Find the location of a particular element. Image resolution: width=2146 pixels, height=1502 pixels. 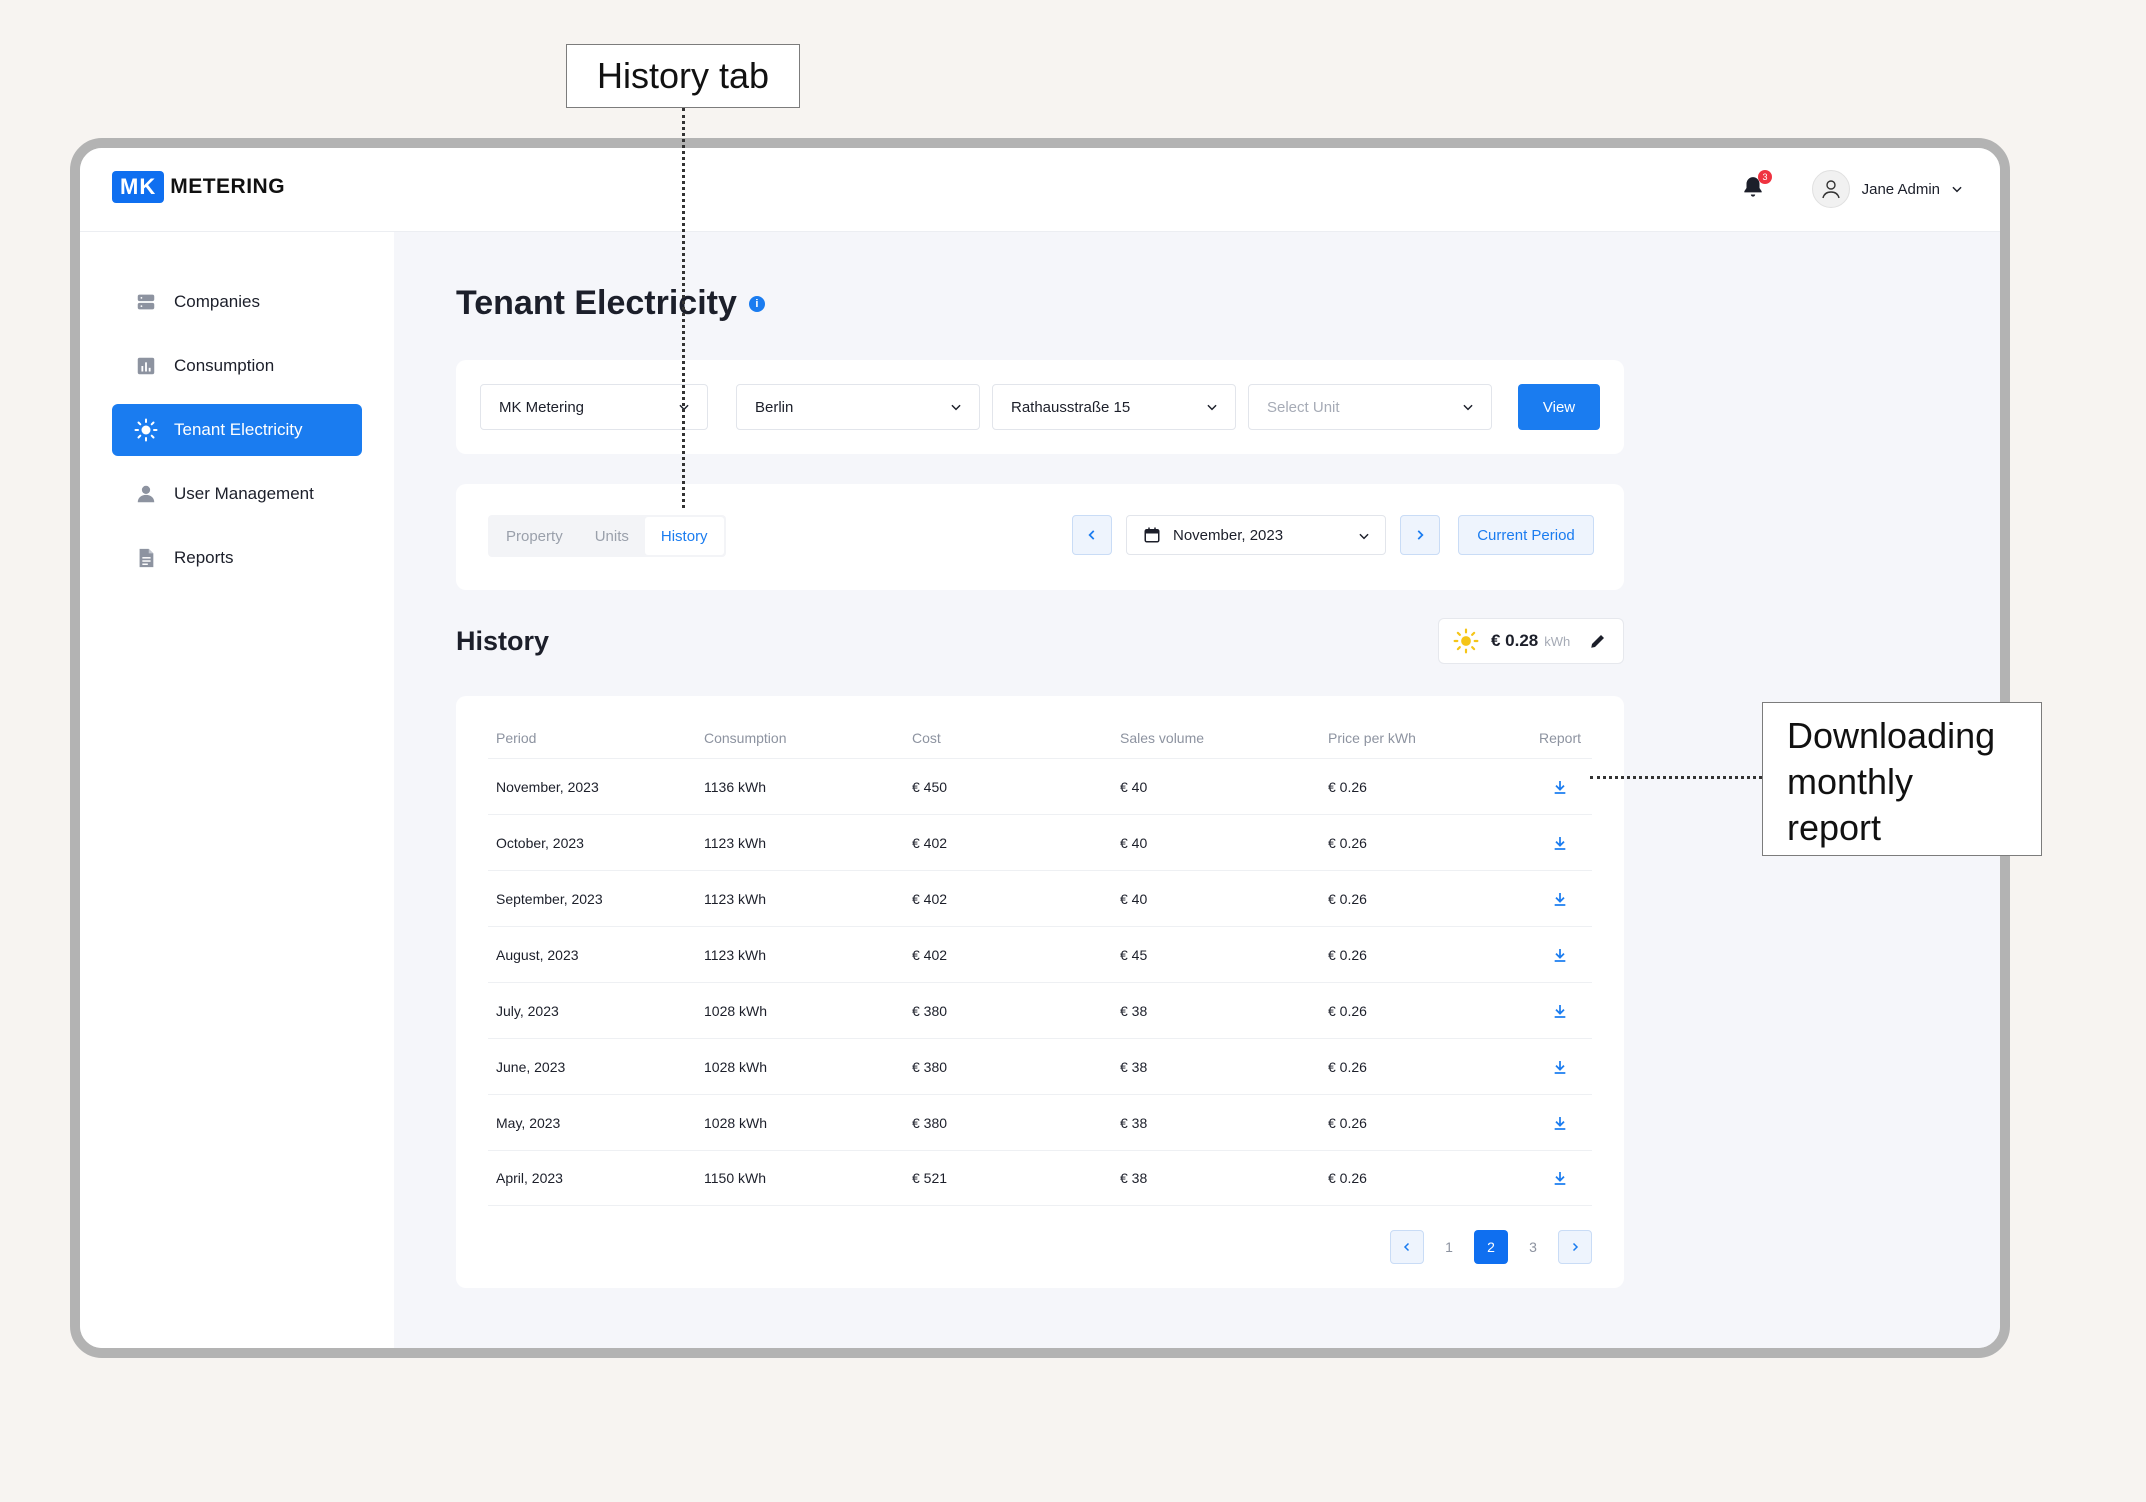

user-avatar-icon is located at coordinates (1830, 189).